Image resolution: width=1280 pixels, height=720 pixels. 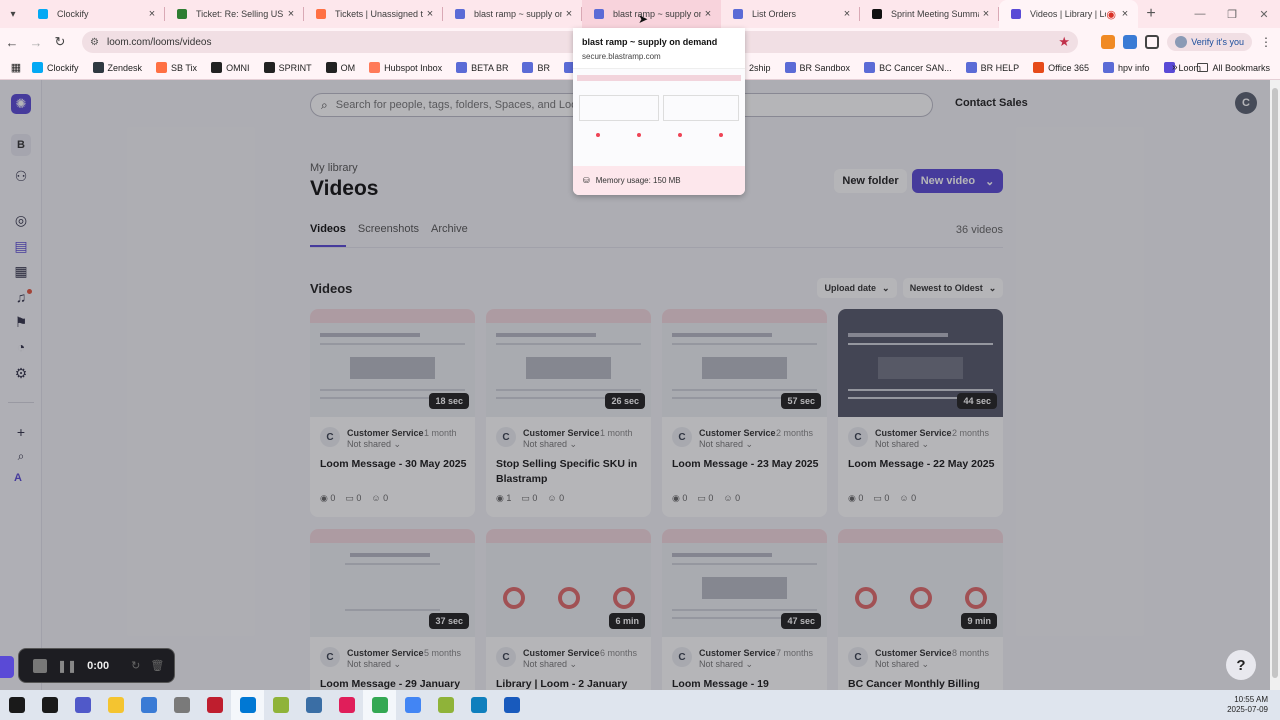 What do you see at coordinates (340, 67) in the screenshot?
I see `bookmark-item: OM` at bounding box center [340, 67].